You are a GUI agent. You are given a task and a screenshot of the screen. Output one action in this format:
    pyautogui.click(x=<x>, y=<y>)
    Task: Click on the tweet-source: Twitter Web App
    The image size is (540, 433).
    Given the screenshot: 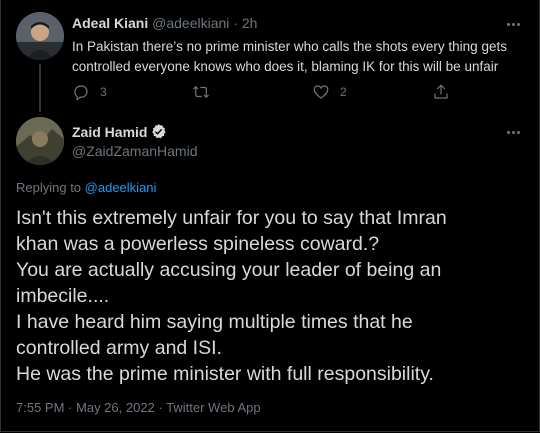 What is the action you would take?
    pyautogui.click(x=213, y=407)
    